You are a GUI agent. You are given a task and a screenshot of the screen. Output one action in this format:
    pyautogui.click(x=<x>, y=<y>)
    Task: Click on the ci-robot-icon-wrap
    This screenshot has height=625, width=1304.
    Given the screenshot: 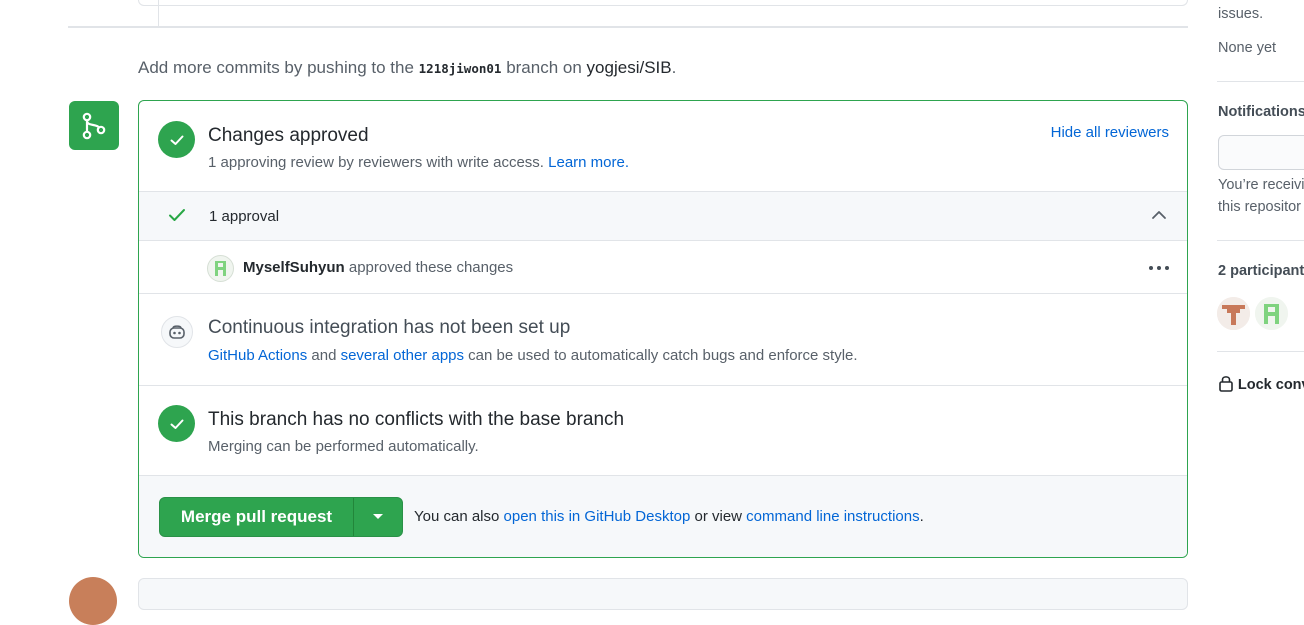 What is the action you would take?
    pyautogui.click(x=177, y=332)
    